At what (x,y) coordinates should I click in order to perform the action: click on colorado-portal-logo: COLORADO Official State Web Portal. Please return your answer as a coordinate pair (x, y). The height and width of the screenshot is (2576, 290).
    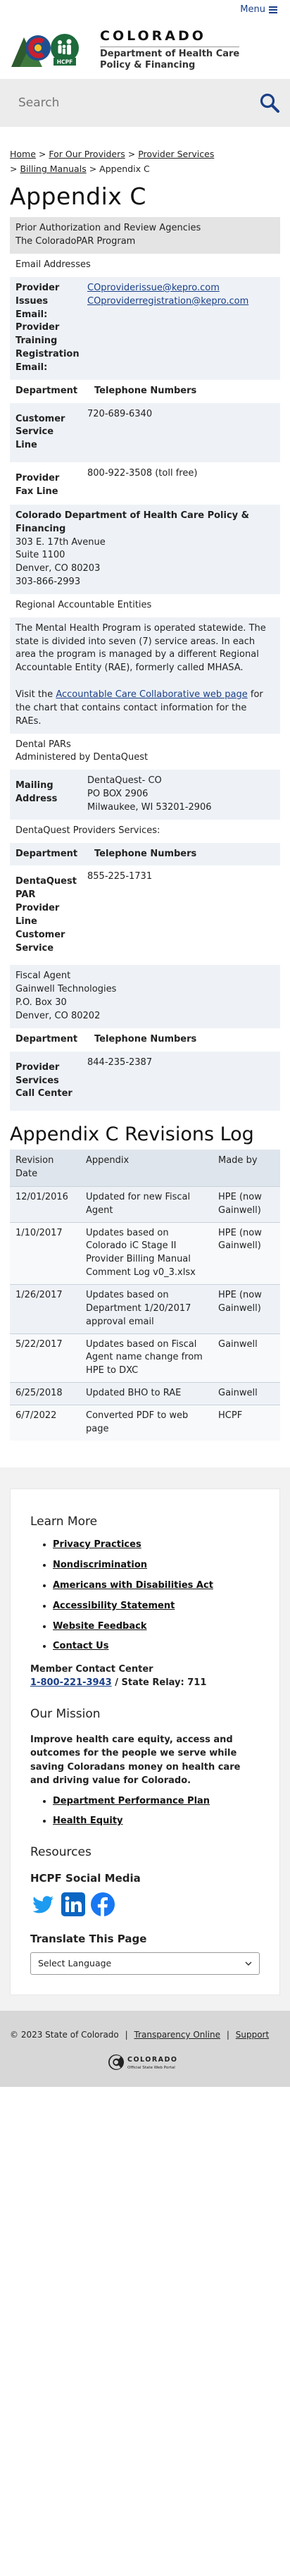
    Looking at the image, I should click on (145, 2061).